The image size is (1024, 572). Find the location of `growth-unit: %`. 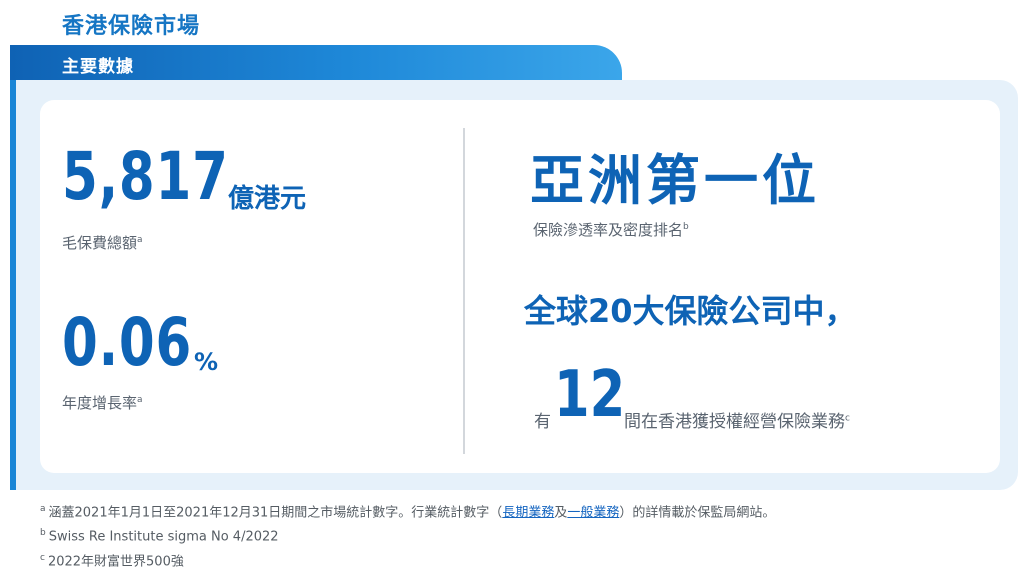

growth-unit: % is located at coordinates (206, 362).